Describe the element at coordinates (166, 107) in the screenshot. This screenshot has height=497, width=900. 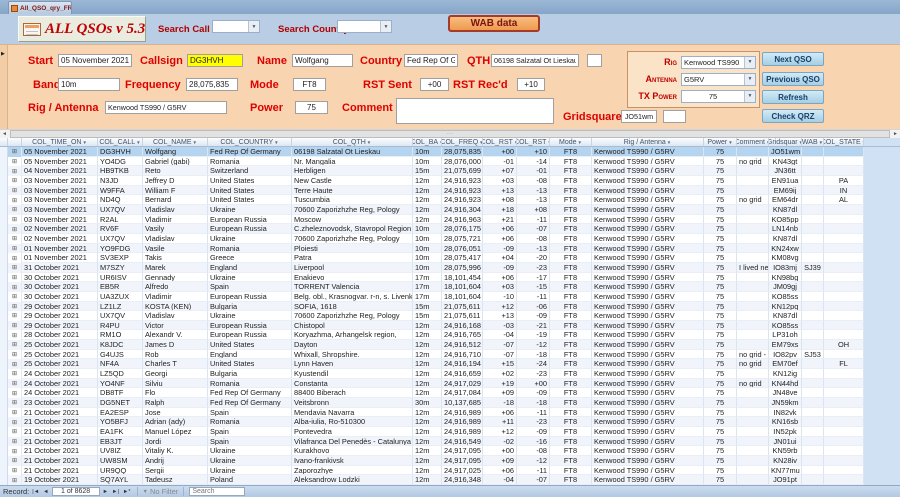
I see `rig-antenna-input` at that location.